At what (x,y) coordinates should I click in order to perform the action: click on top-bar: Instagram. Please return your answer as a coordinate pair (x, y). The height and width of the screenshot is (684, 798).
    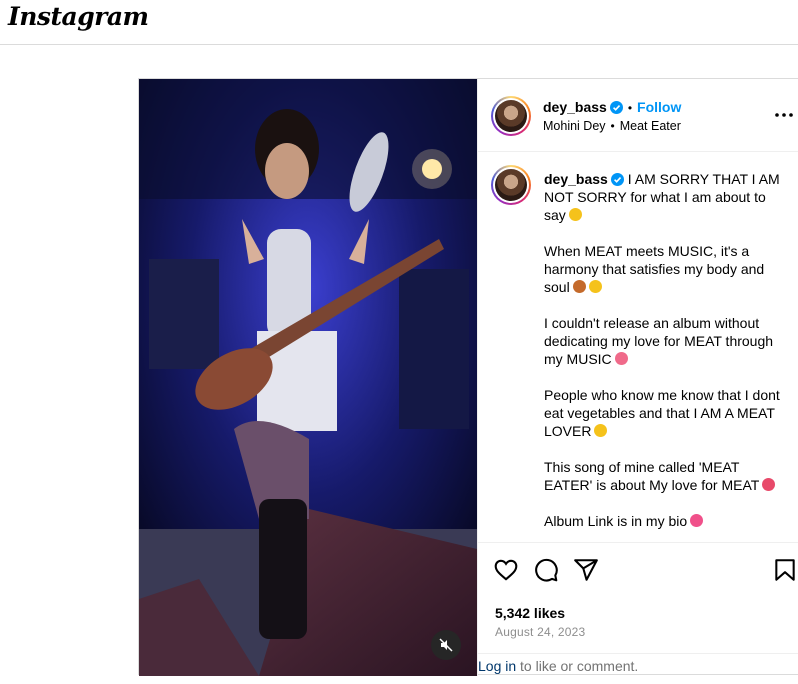
    Looking at the image, I should click on (399, 22).